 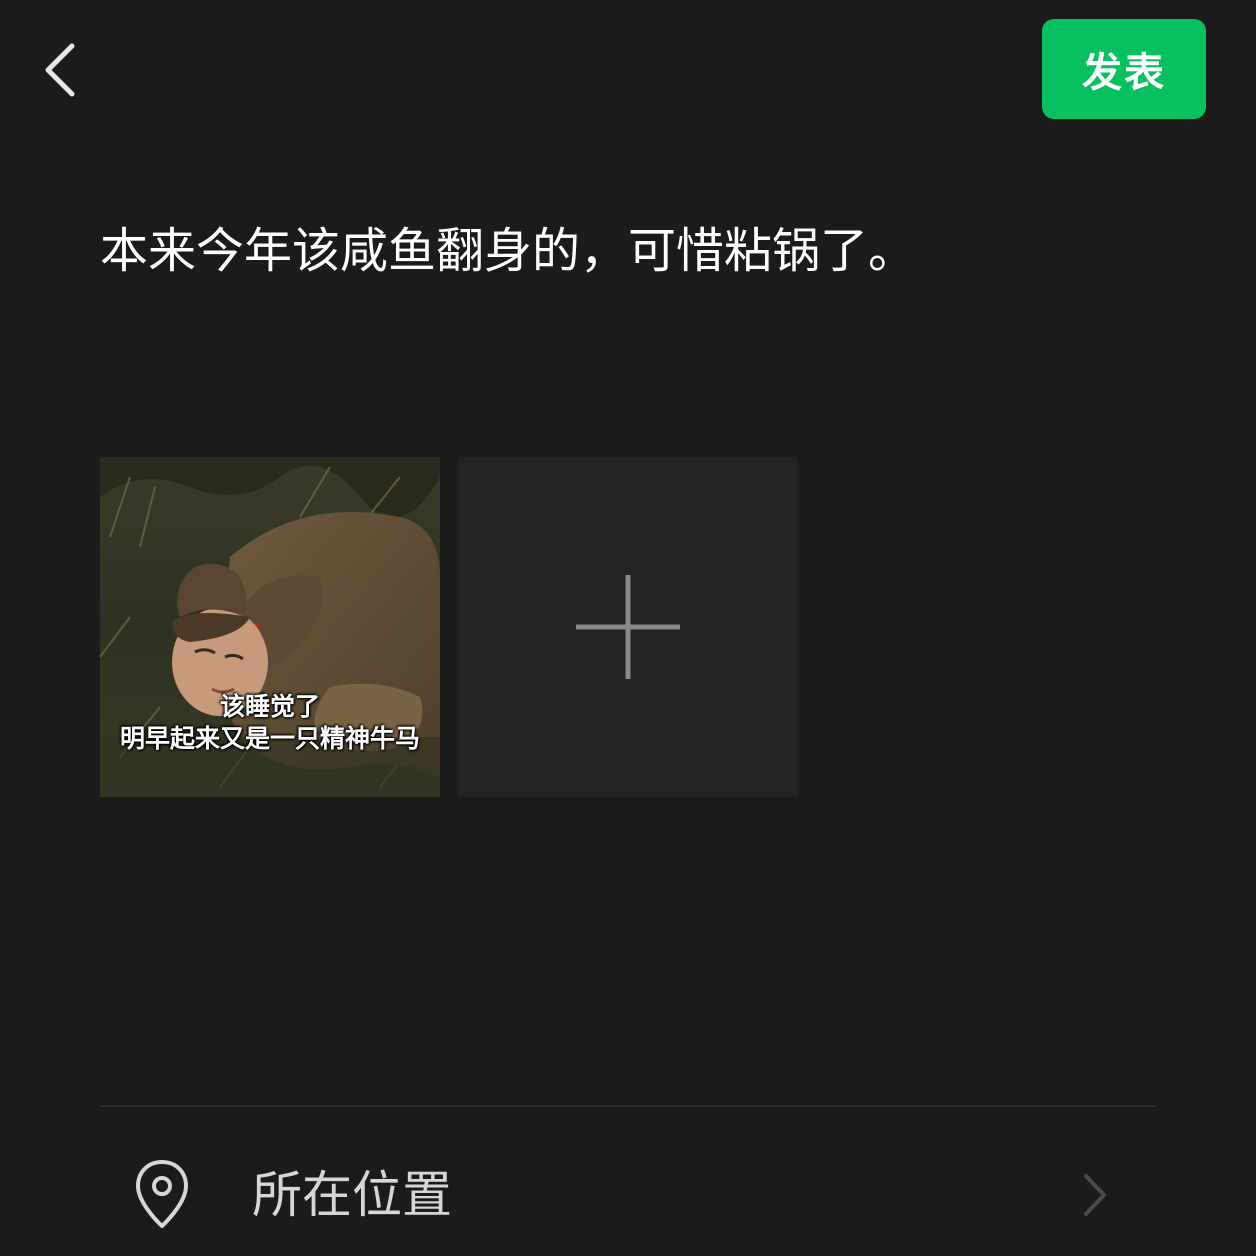 I want to click on add-image-button, so click(x=628, y=627).